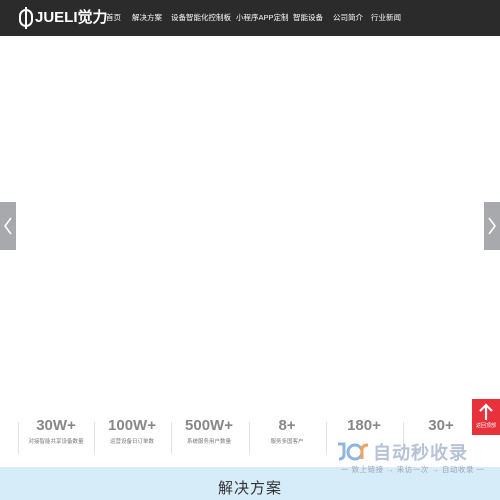 The height and width of the screenshot is (500, 500). I want to click on stat-label: 对接智能共享设备数量, so click(56, 442).